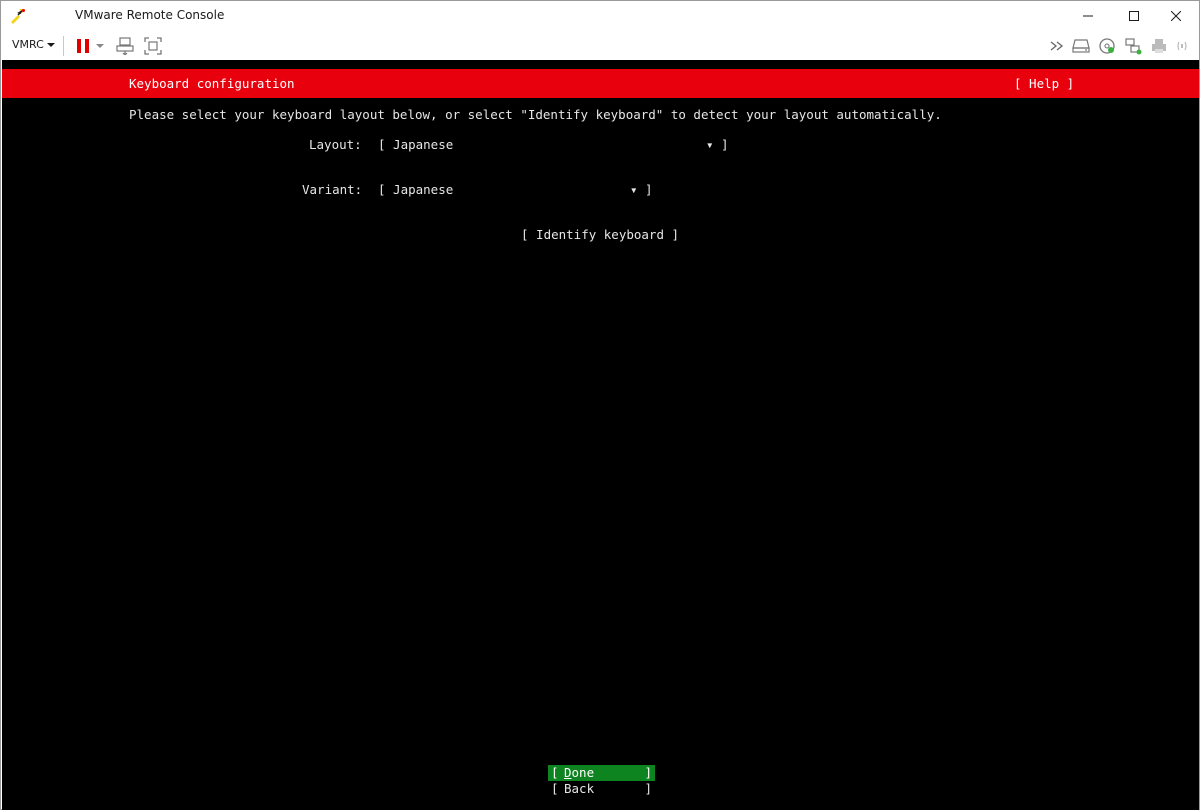  Describe the element at coordinates (554, 145) in the screenshot. I see `layout-select: [ Japanese ▾ ]` at that location.